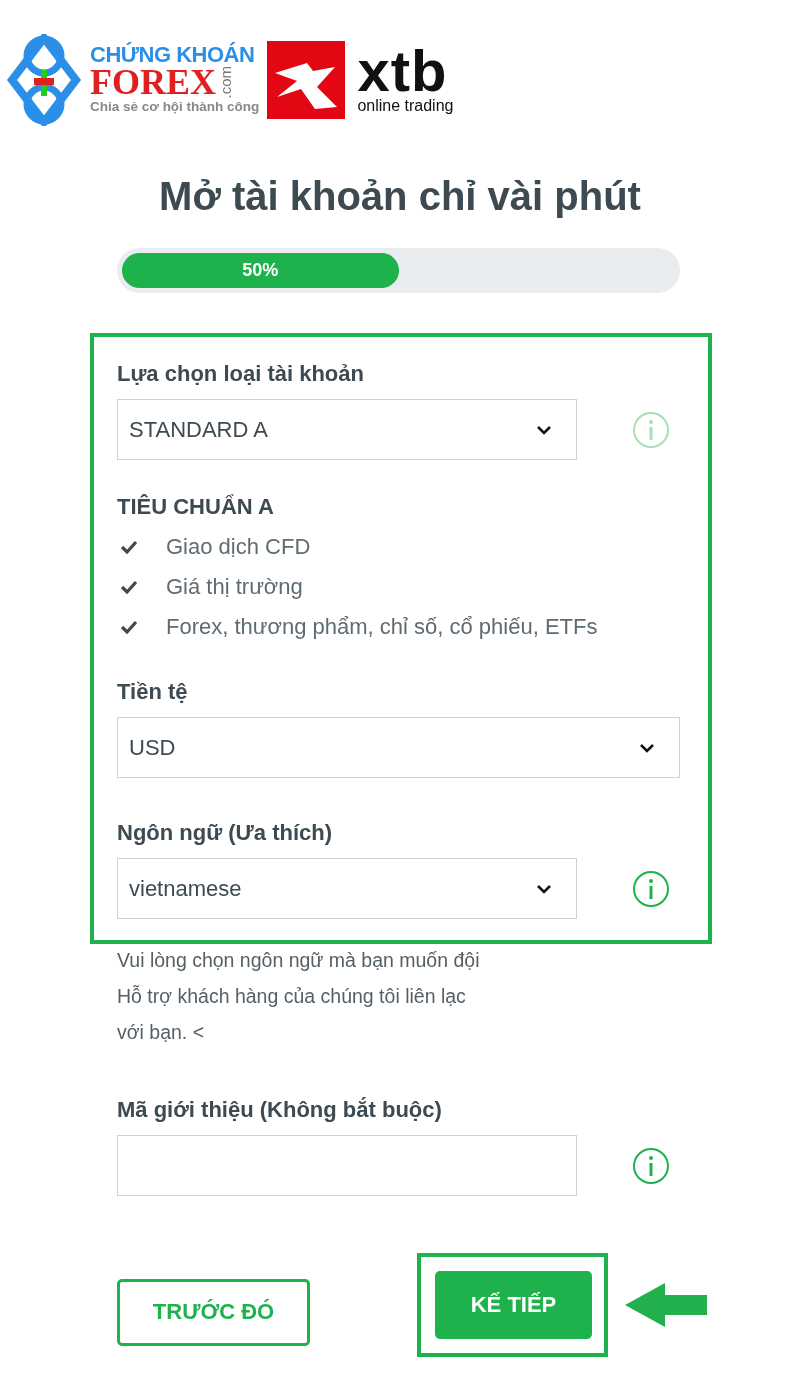 The height and width of the screenshot is (1399, 800). I want to click on logo-text: xtb, so click(402, 71).